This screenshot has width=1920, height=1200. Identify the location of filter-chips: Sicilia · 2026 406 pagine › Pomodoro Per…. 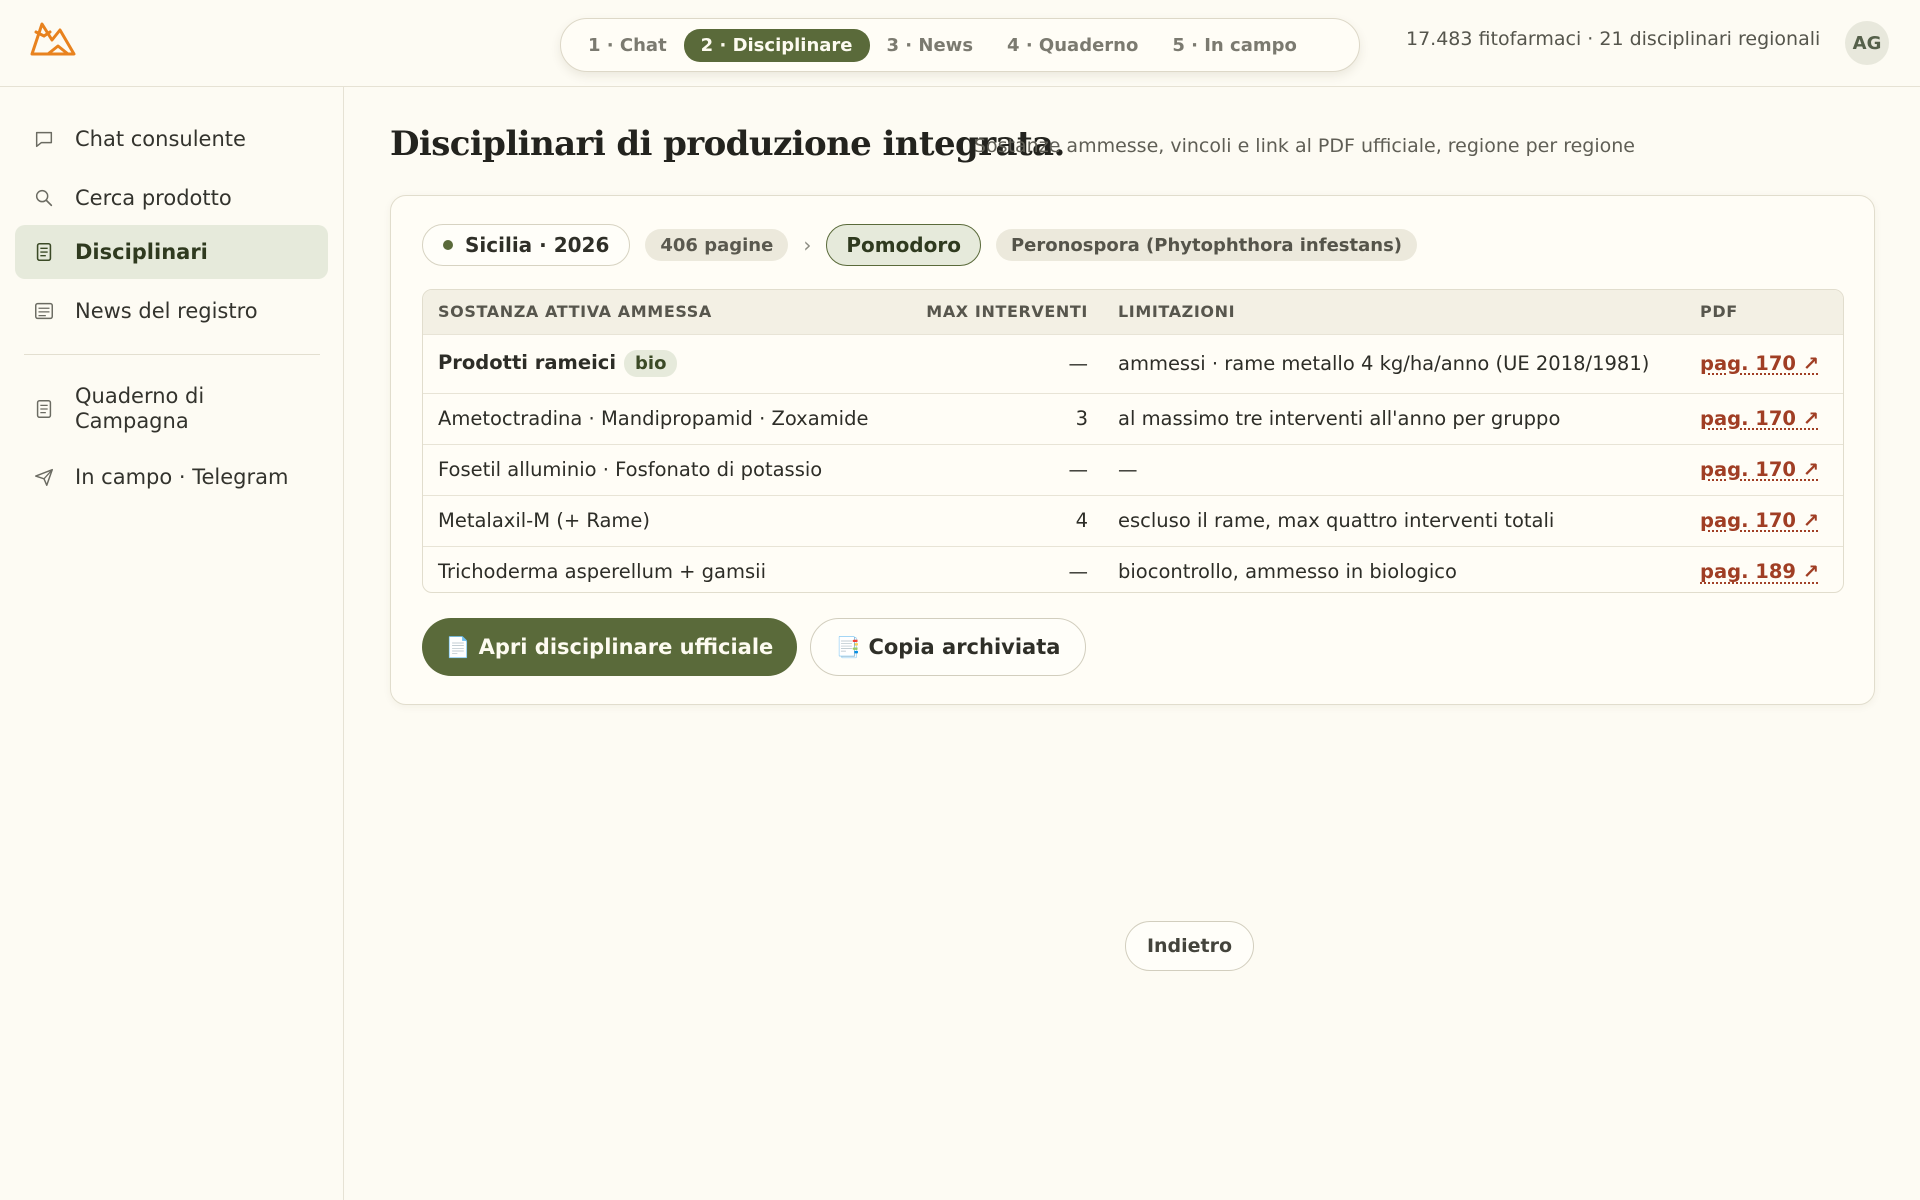
(920, 245).